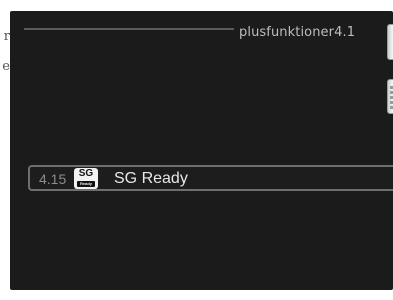 The height and width of the screenshot is (300, 393). I want to click on sg-icon-text: SG, so click(86, 173).